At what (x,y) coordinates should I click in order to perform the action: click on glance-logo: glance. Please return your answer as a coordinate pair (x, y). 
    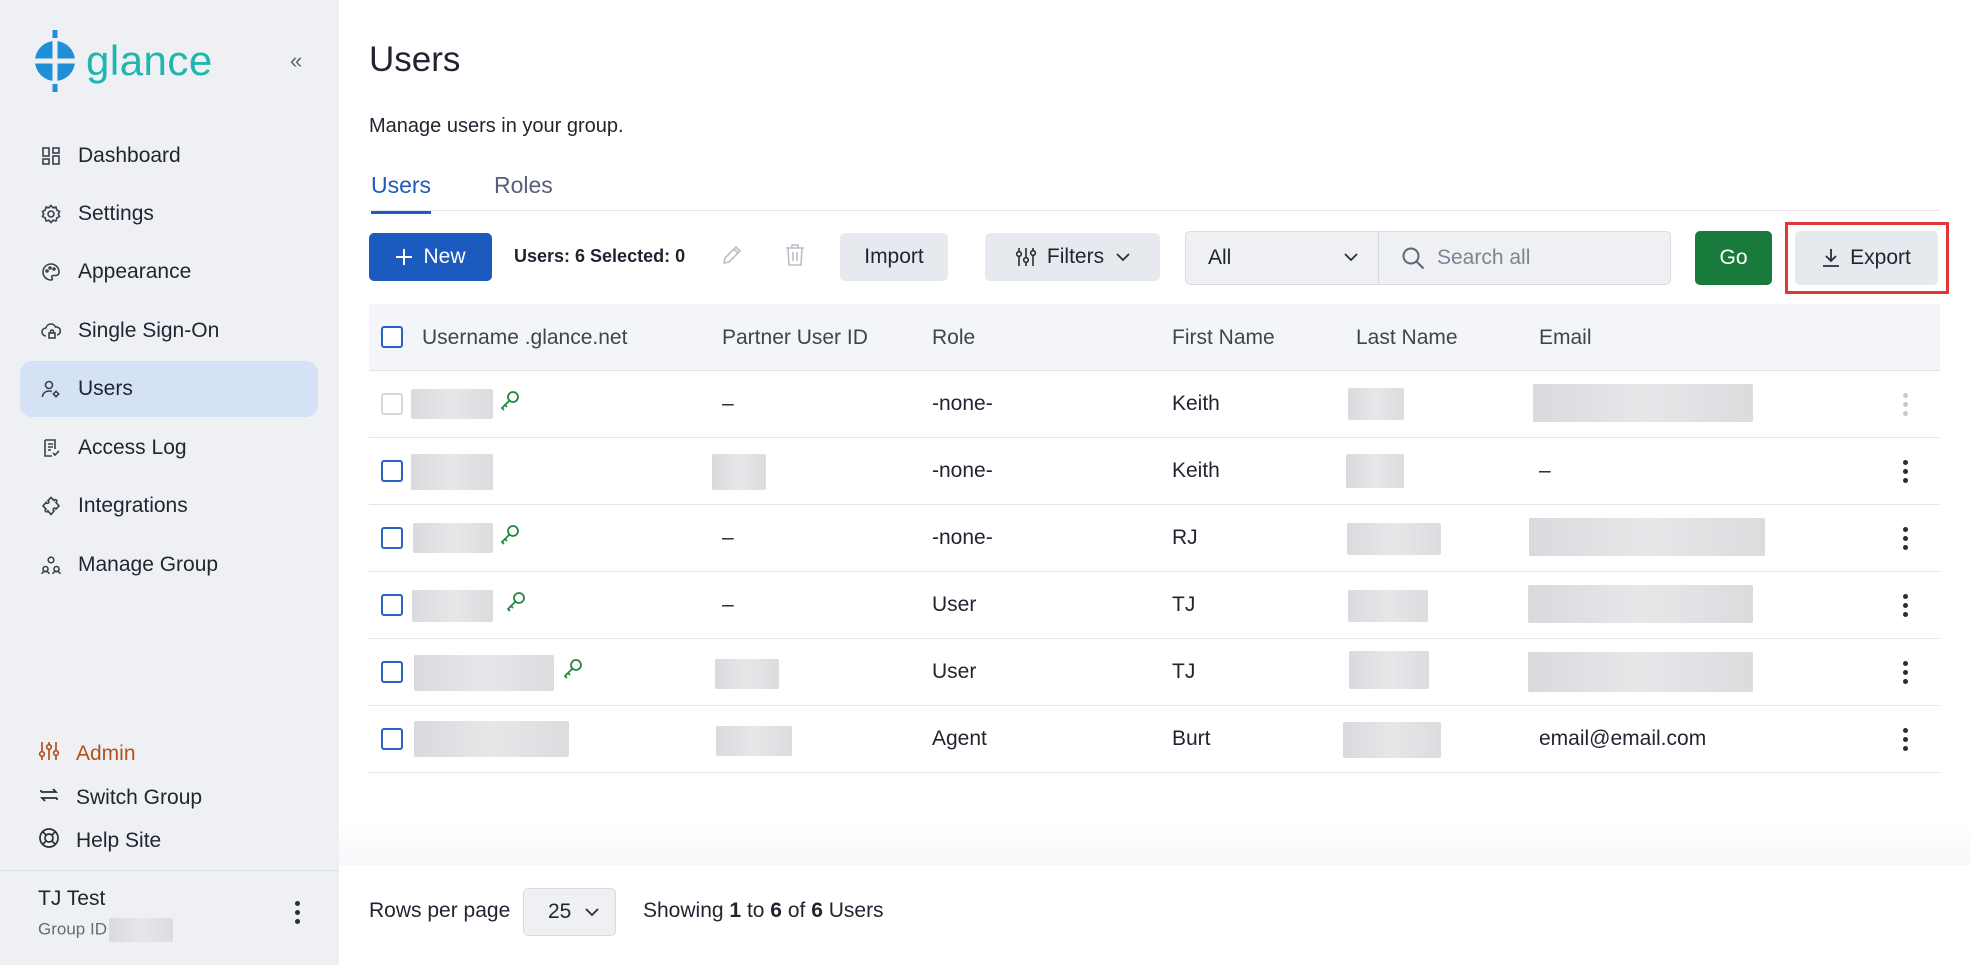
    Looking at the image, I should click on (123, 61).